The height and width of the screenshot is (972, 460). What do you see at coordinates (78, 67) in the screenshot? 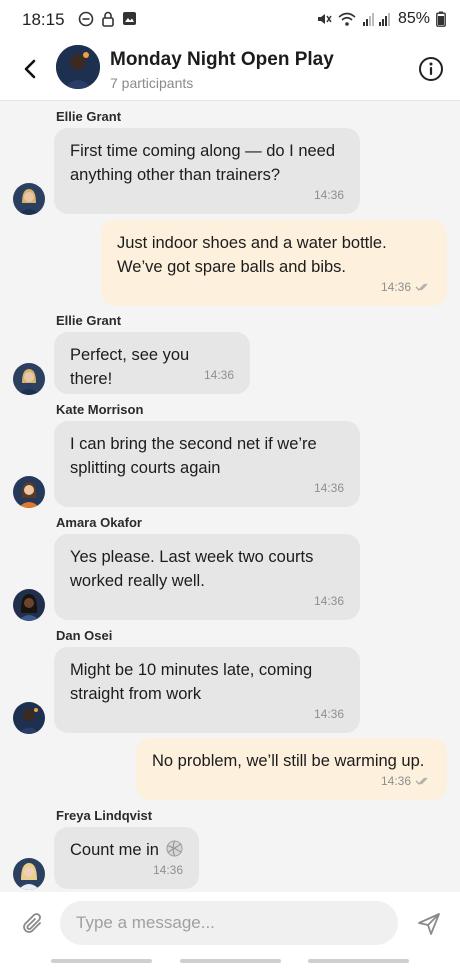
I see `group-avatar` at bounding box center [78, 67].